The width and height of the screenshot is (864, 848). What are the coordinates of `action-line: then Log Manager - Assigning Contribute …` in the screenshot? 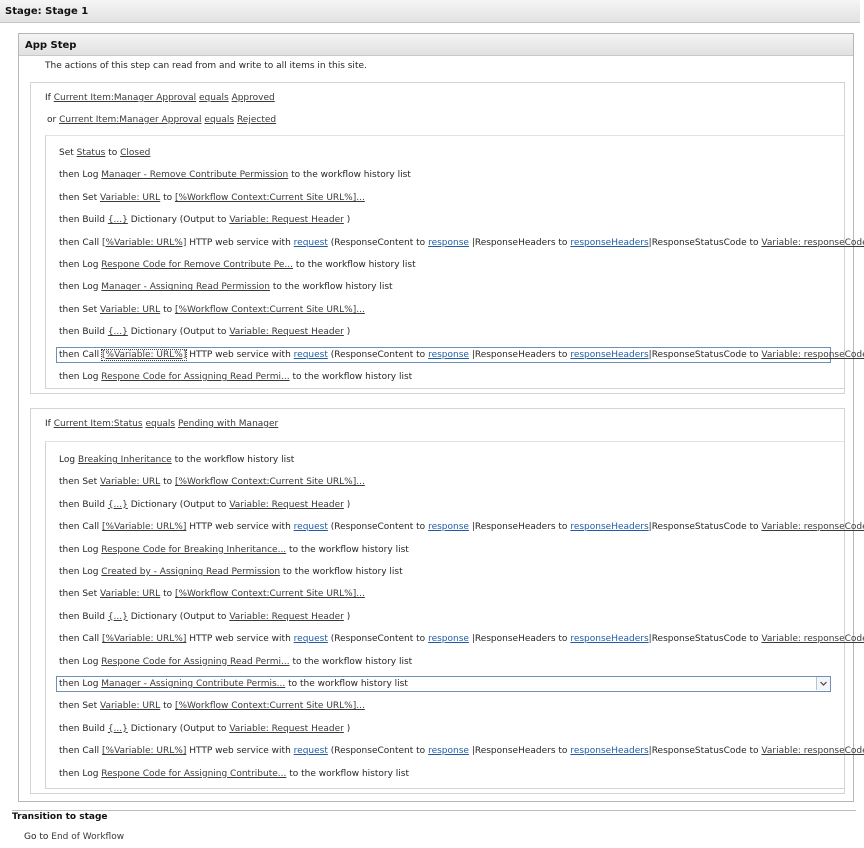 It's located at (233, 684).